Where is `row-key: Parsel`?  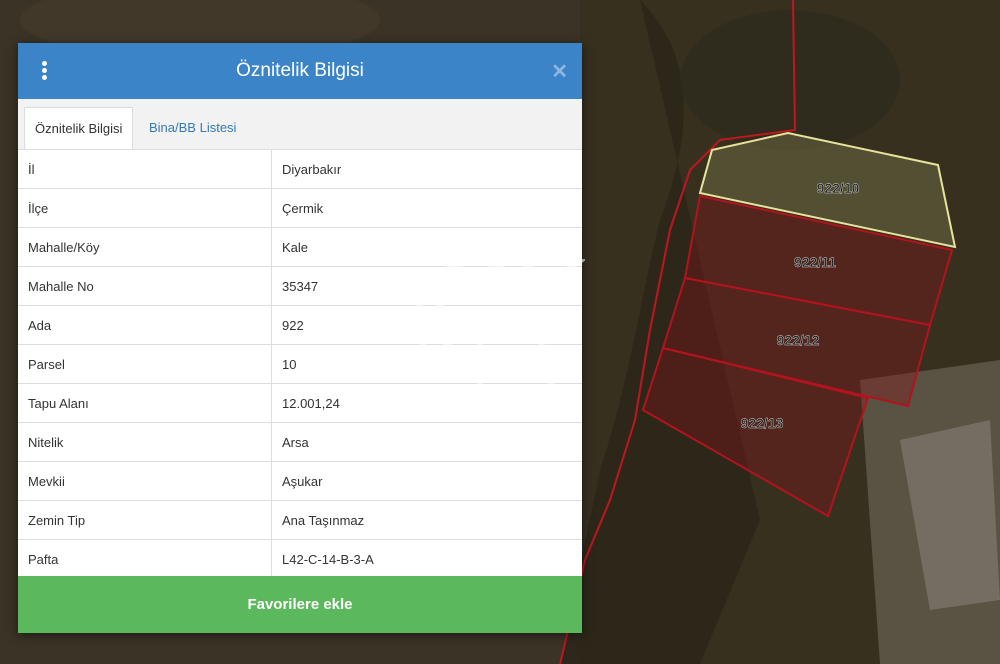 row-key: Parsel is located at coordinates (145, 364).